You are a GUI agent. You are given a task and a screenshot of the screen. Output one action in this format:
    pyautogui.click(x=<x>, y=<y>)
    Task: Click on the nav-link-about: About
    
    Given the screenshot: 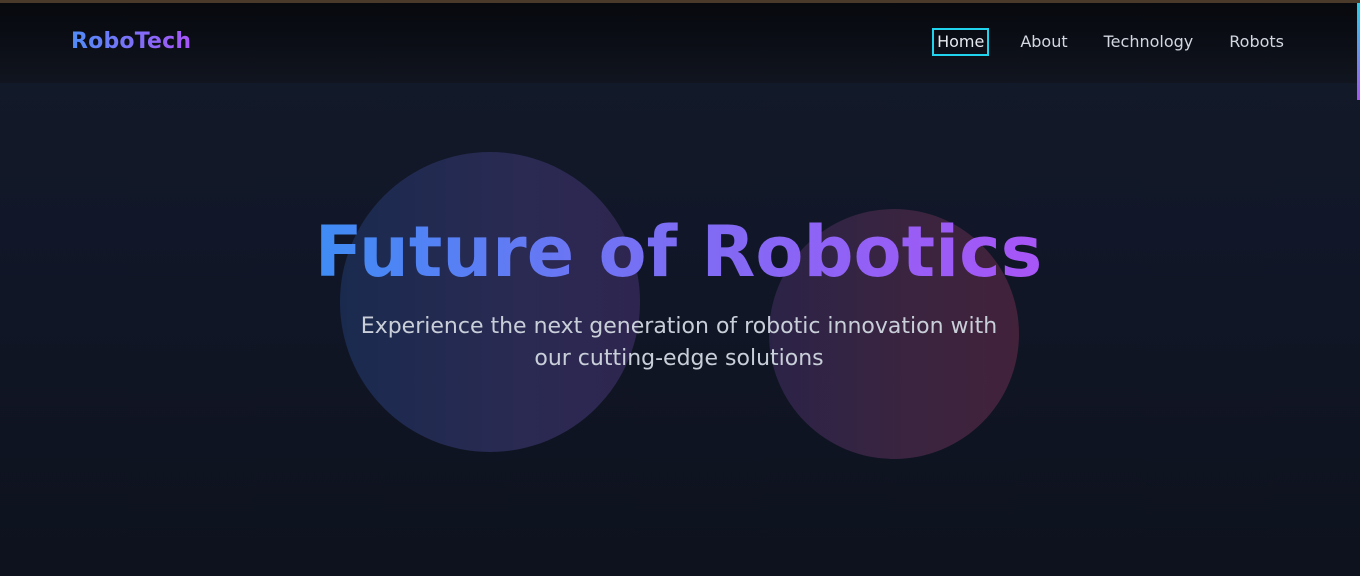 What is the action you would take?
    pyautogui.click(x=1043, y=42)
    